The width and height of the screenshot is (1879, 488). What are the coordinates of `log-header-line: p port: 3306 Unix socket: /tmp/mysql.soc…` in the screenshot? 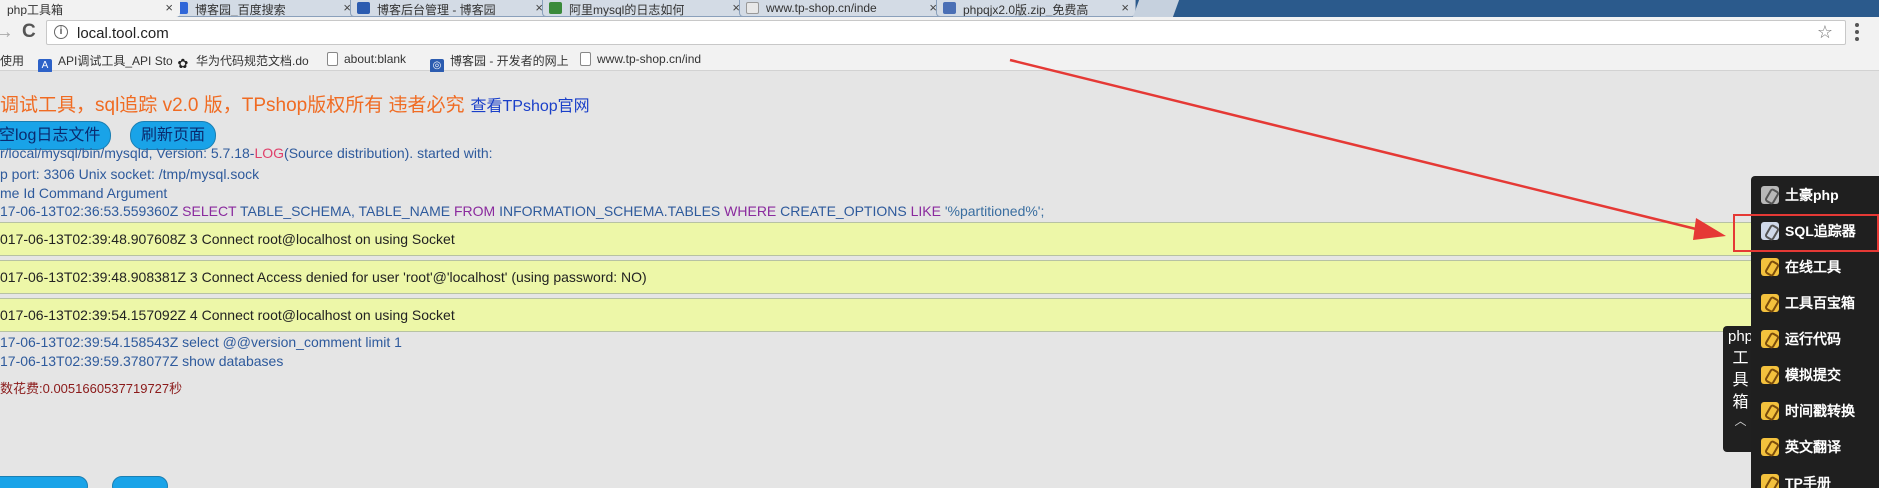 It's located at (130, 174).